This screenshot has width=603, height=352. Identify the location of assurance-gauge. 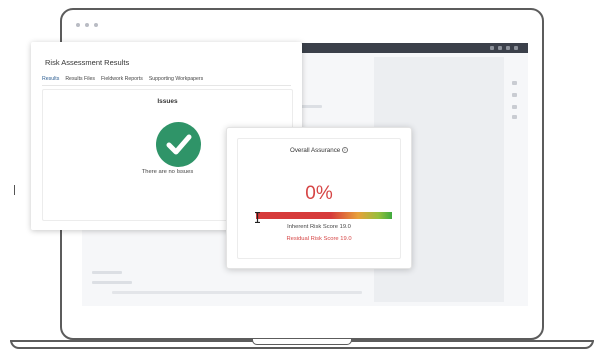
(324, 215).